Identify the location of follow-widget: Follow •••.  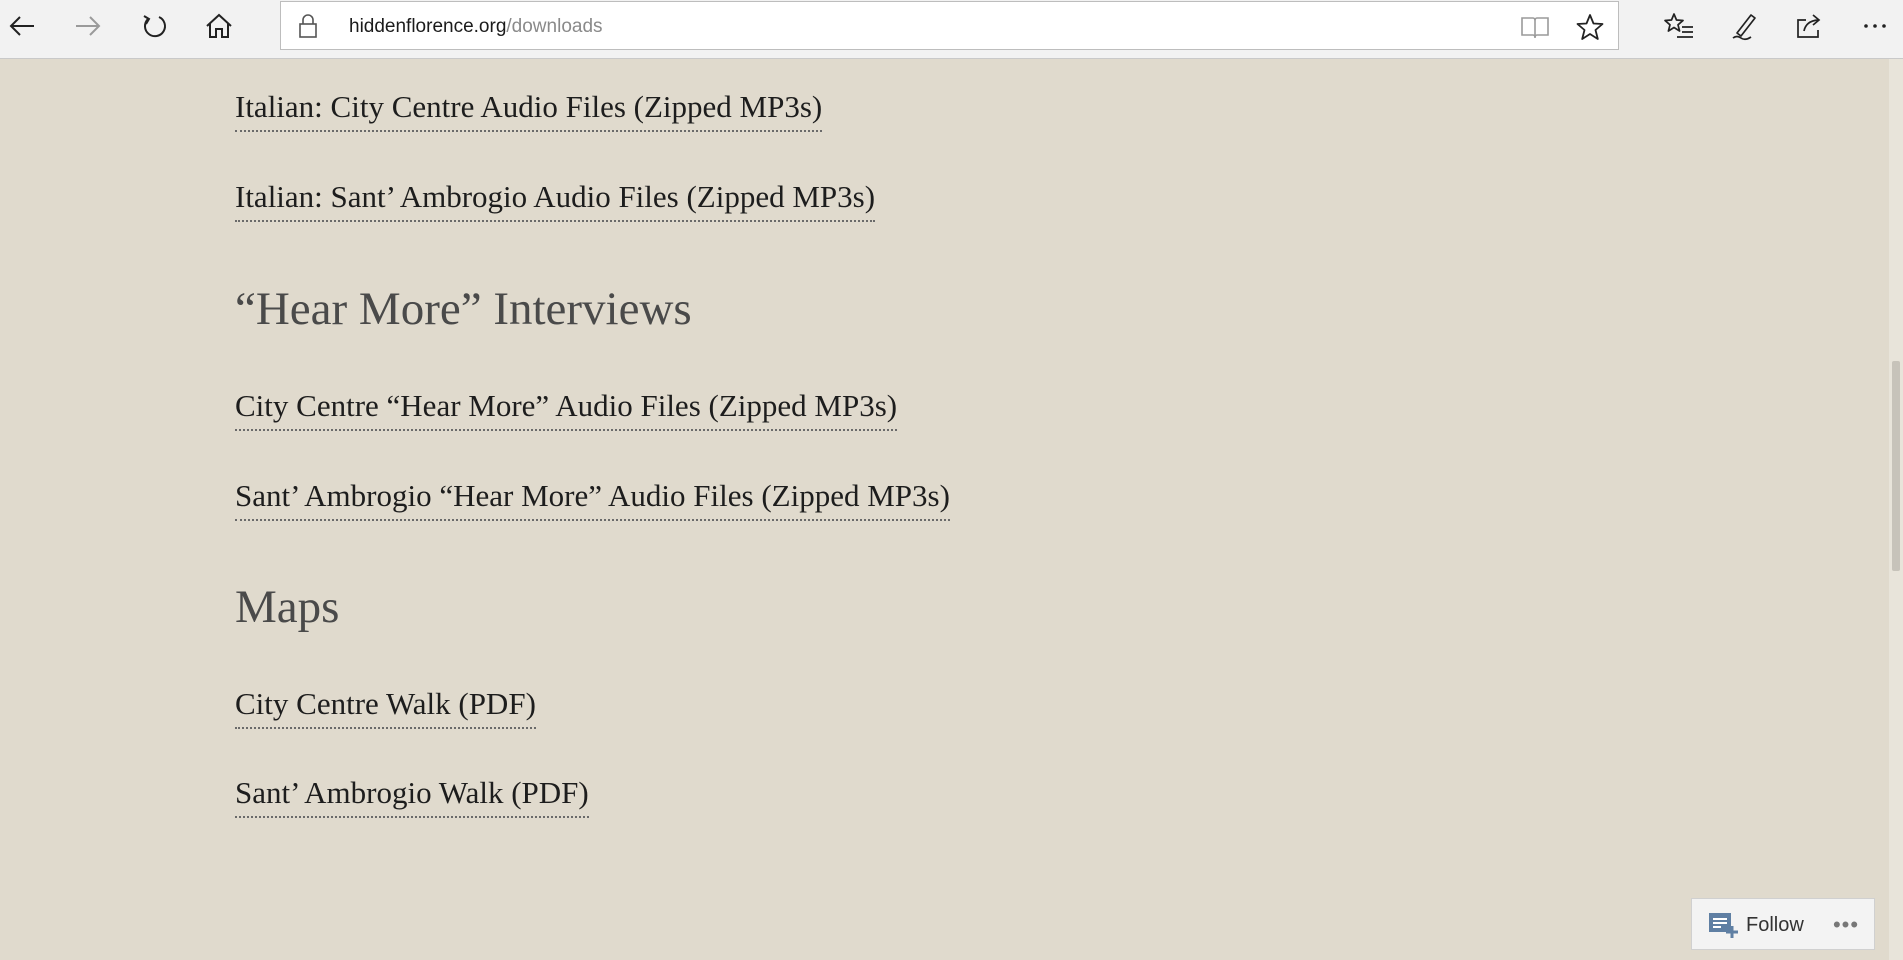
(1783, 924).